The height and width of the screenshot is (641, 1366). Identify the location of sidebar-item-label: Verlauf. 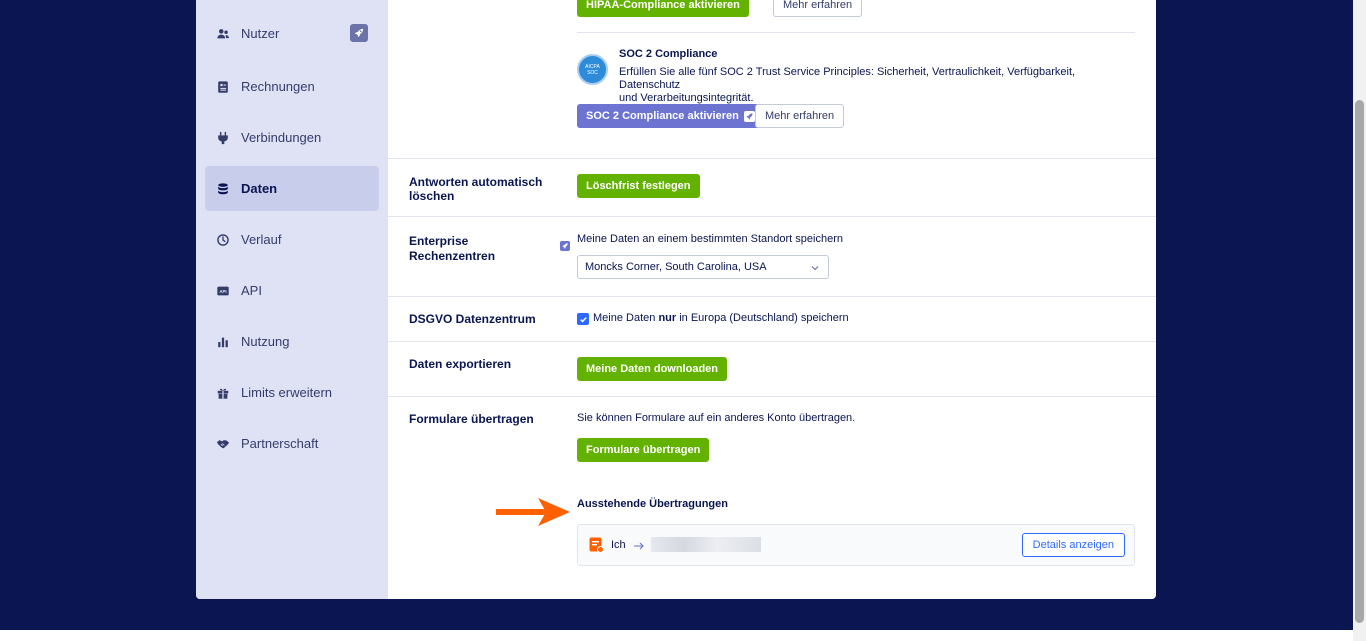
(261, 239).